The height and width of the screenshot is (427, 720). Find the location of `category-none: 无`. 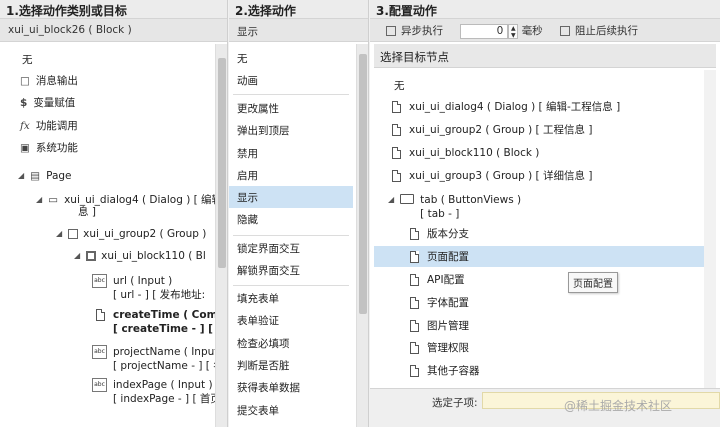

category-none: 无 is located at coordinates (27, 60).